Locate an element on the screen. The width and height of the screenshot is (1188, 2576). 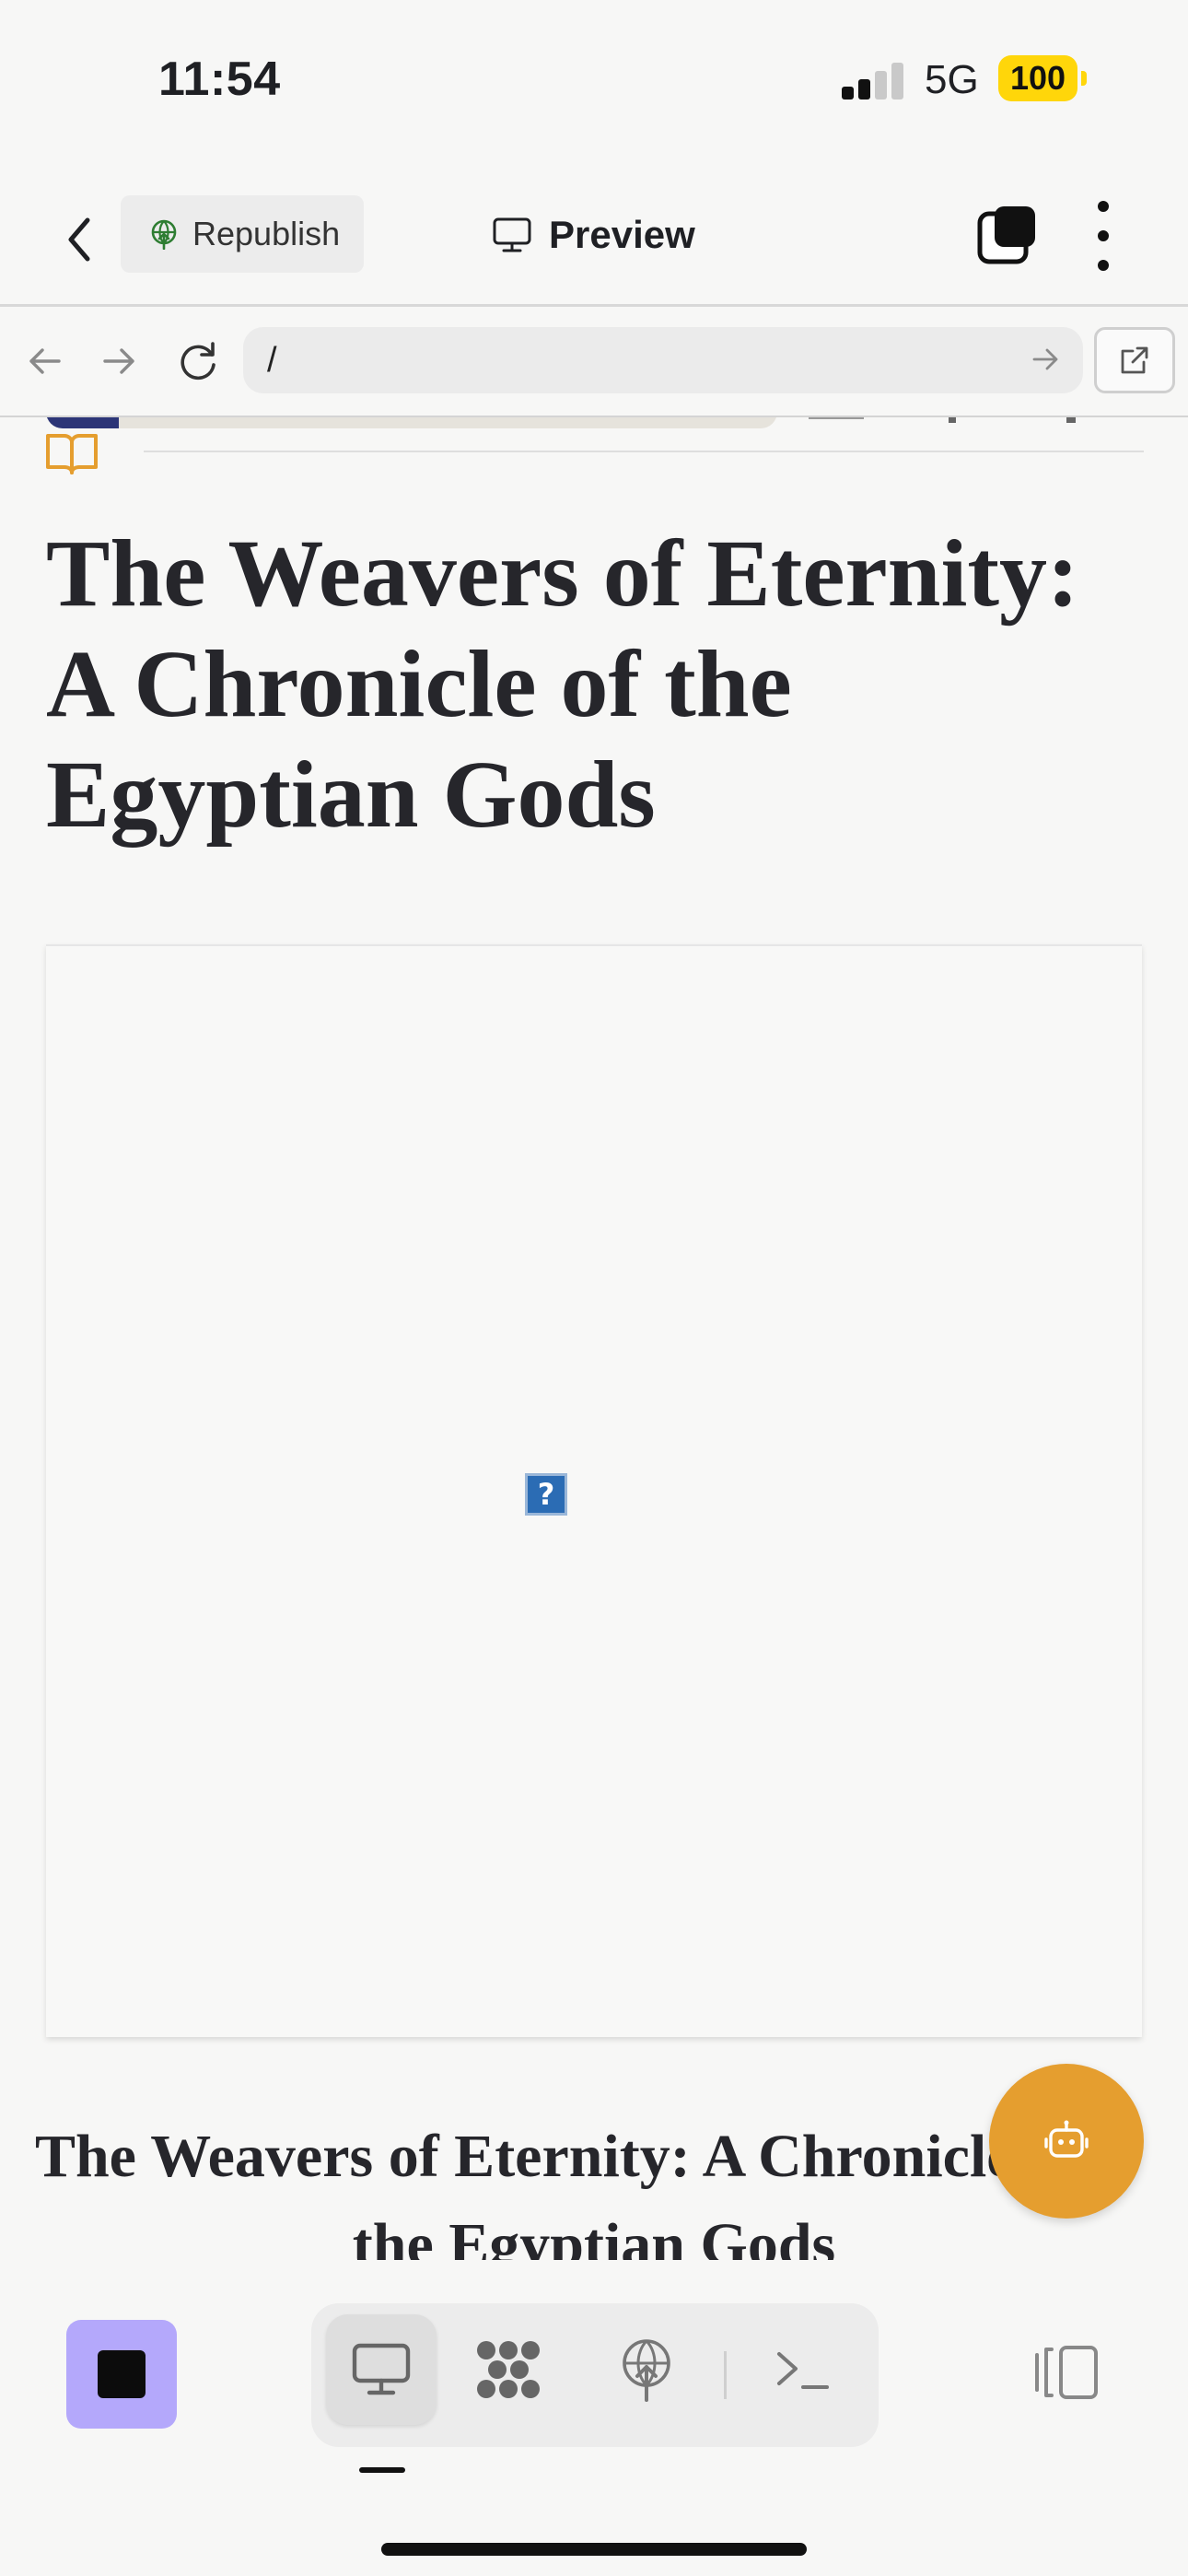
book-icon is located at coordinates (71, 455).